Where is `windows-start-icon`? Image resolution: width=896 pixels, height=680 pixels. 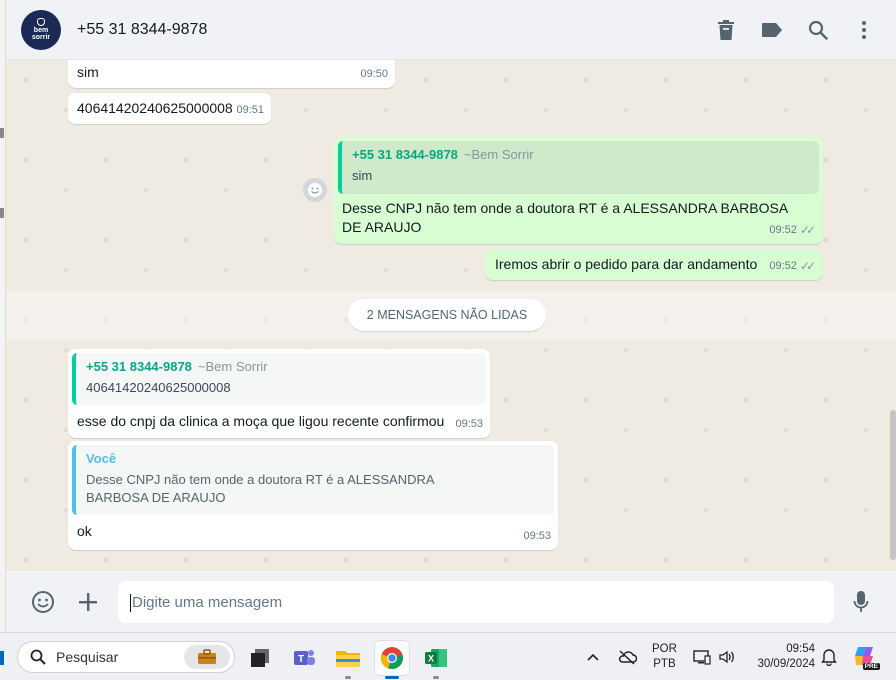
windows-start-icon is located at coordinates (2, 658).